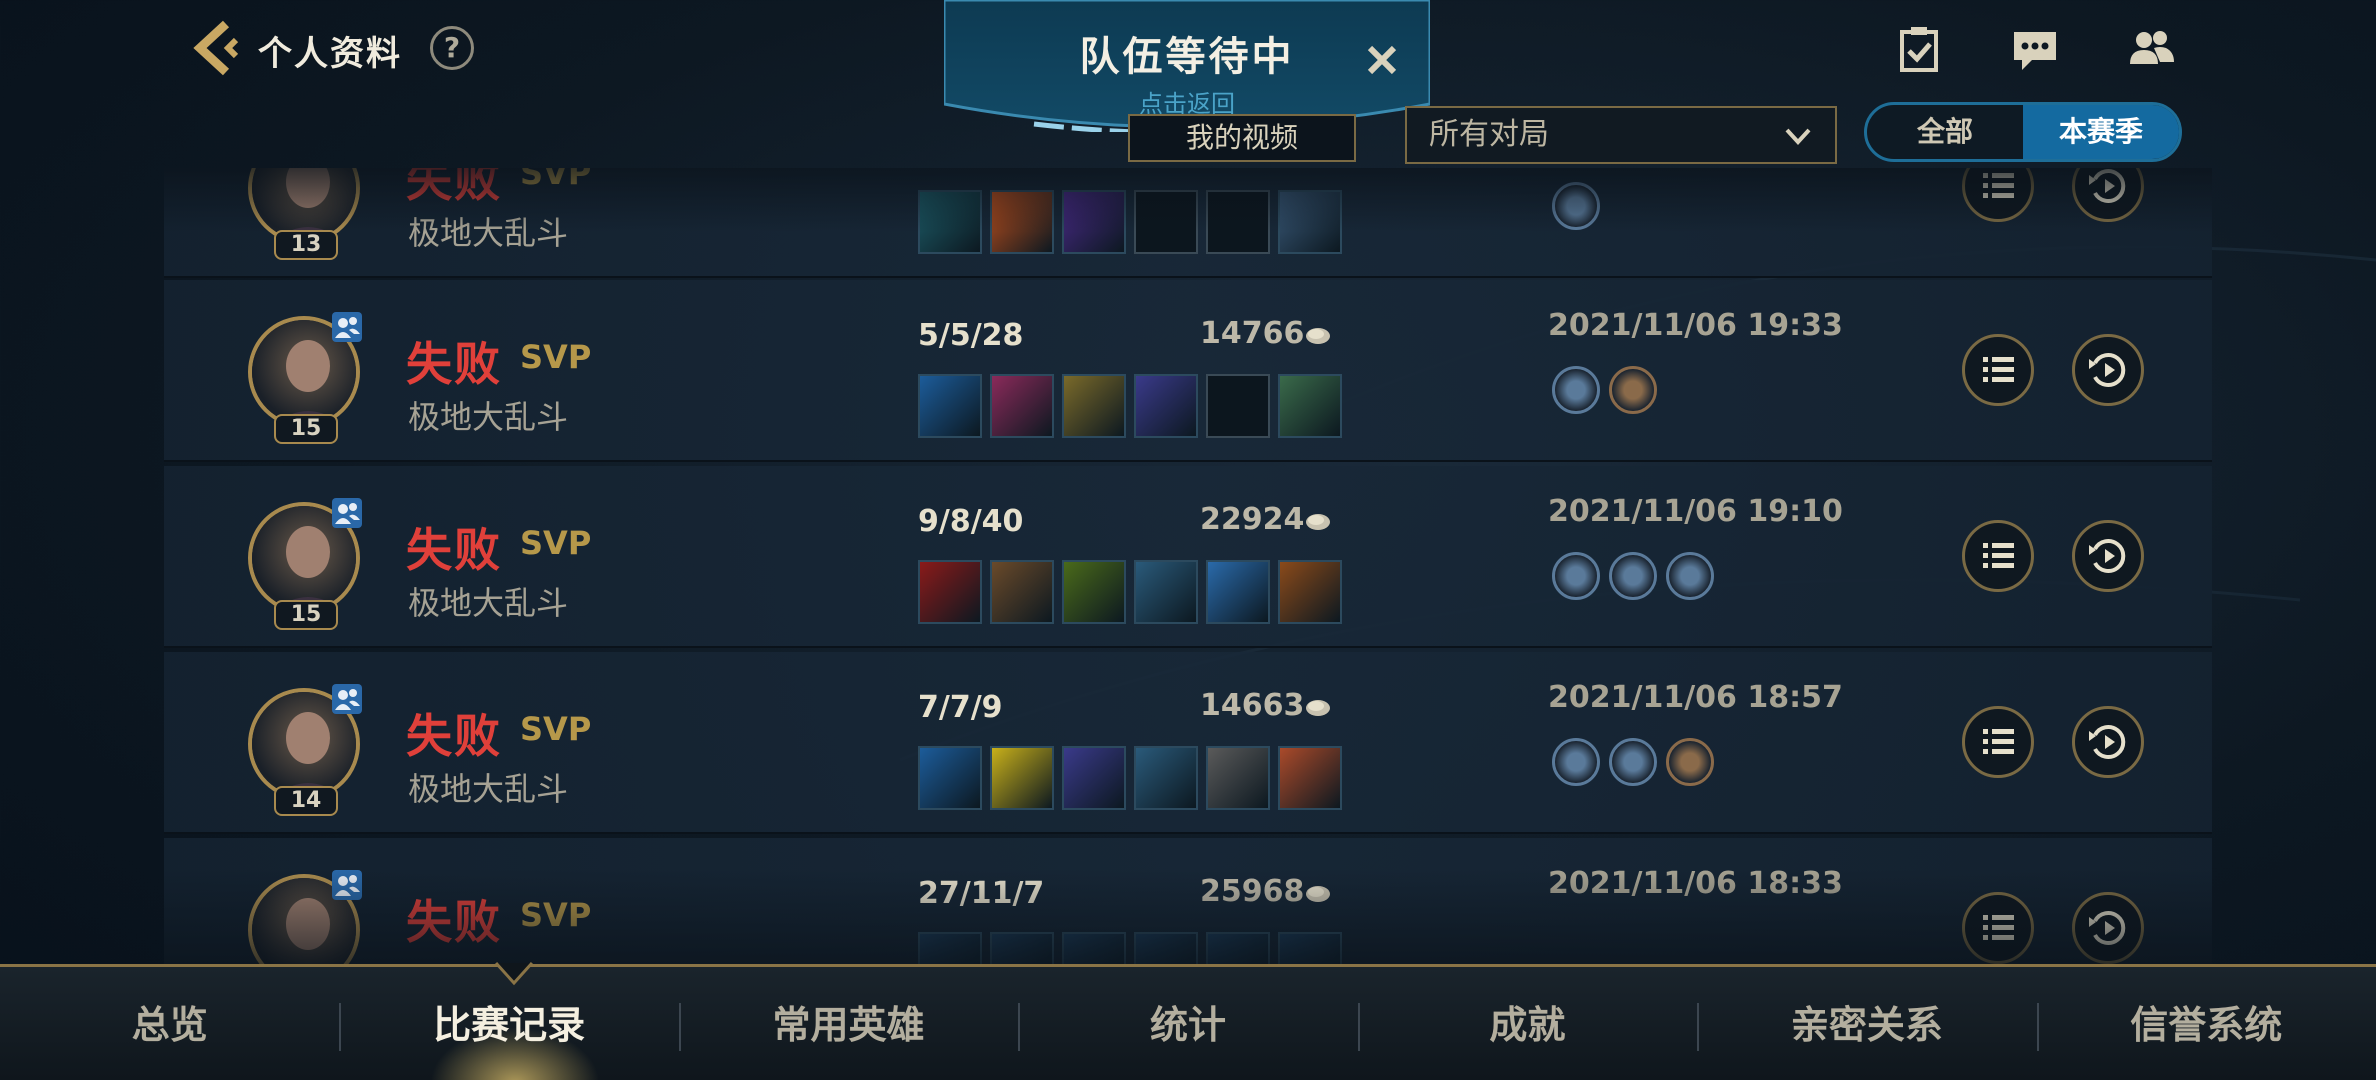  I want to click on match-row: 15 失败 SVP 极地大乱斗 5/5/28 14766 2021/11/06 19:33, so click(1188, 371).